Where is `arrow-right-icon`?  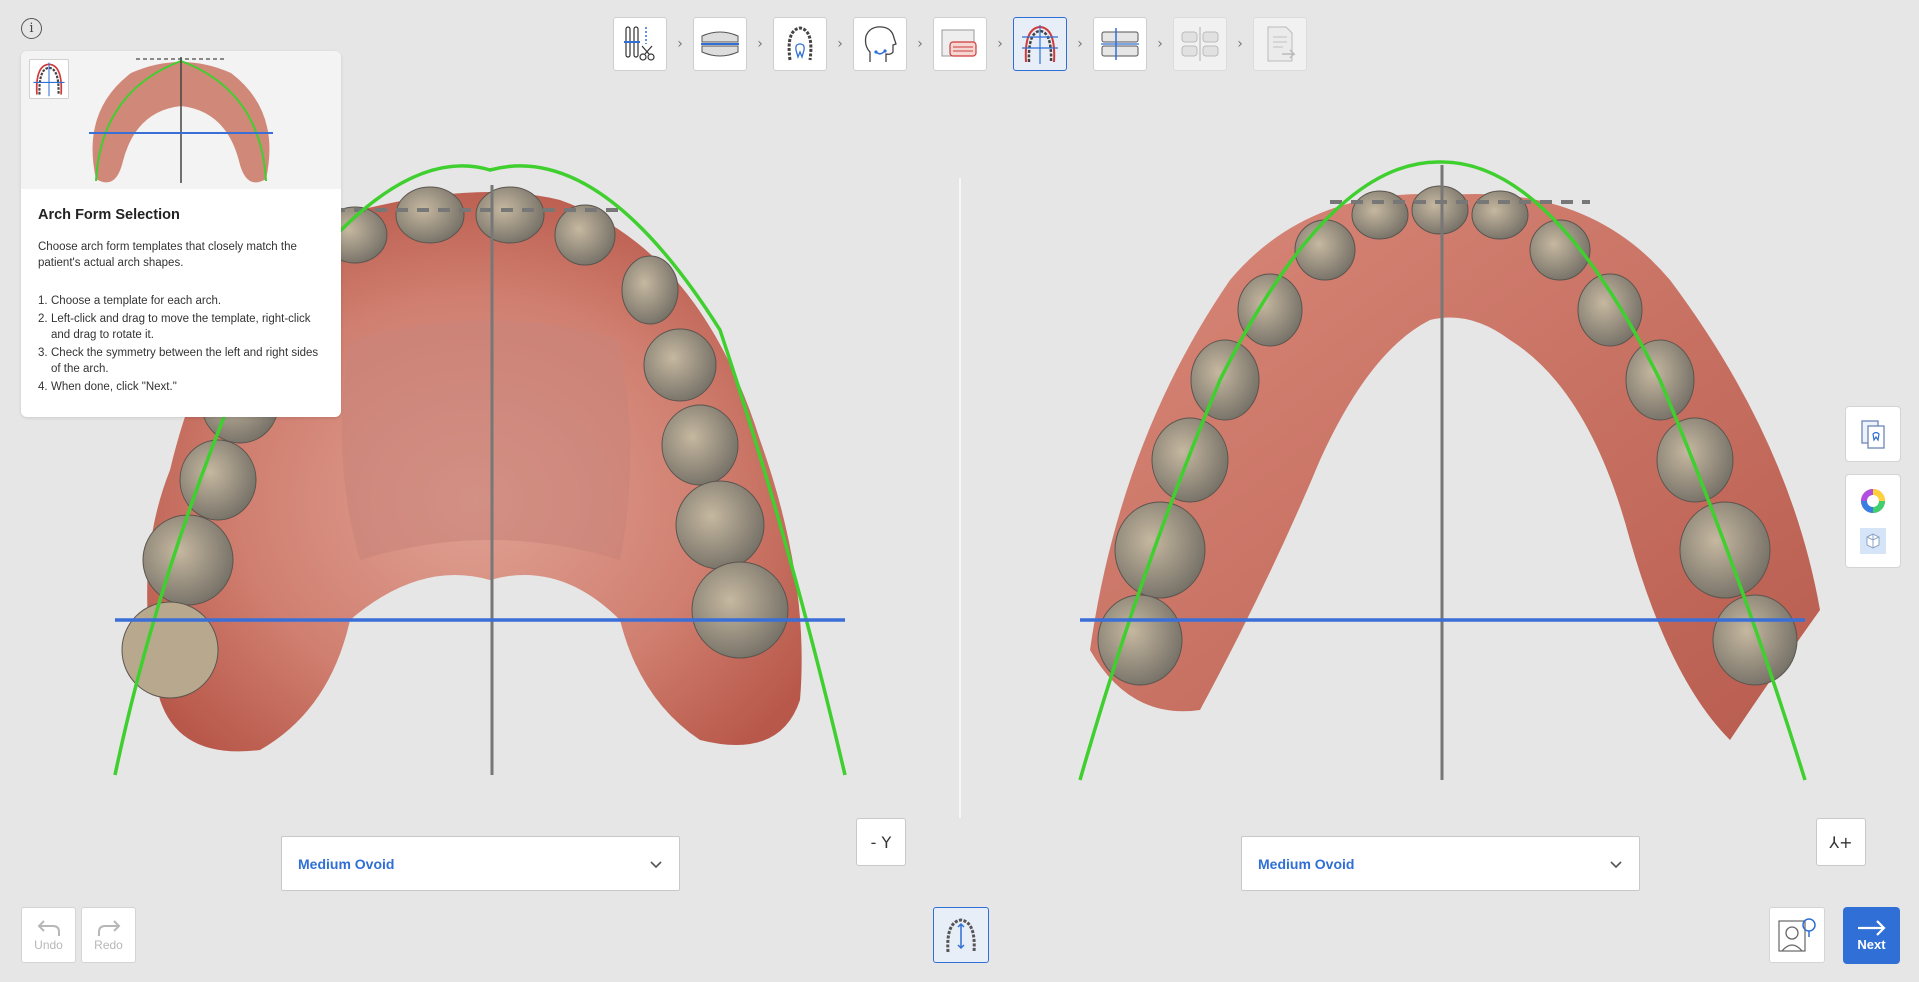
arrow-right-icon is located at coordinates (1871, 928).